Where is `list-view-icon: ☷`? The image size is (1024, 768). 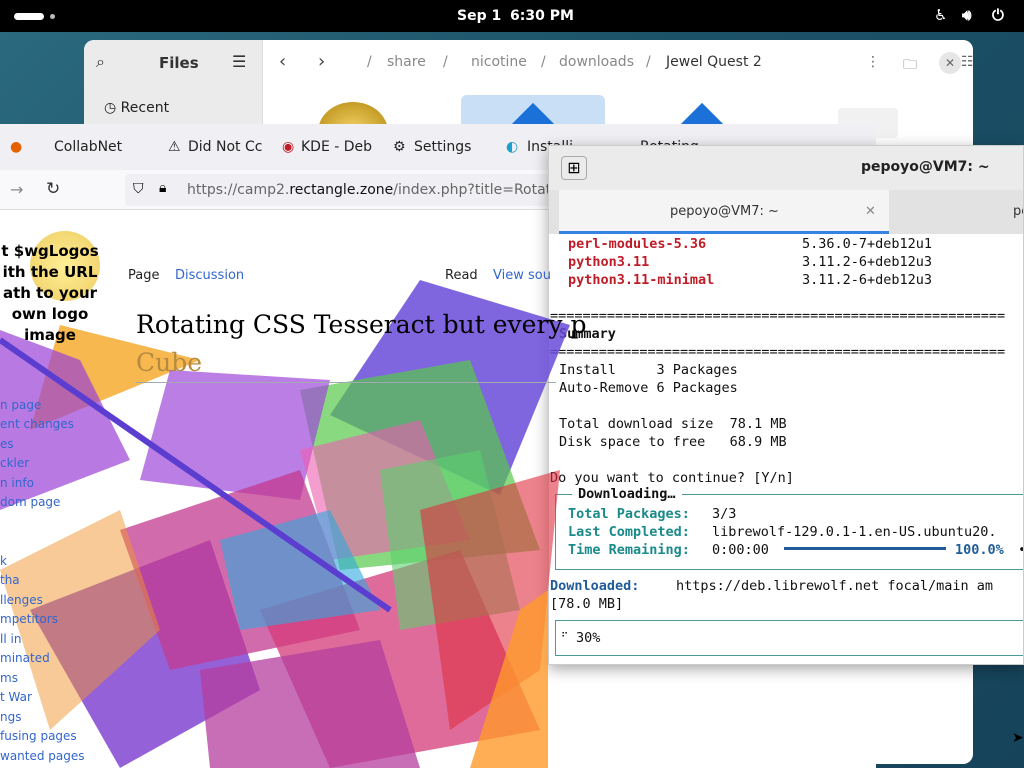 list-view-icon: ☷ is located at coordinates (967, 62).